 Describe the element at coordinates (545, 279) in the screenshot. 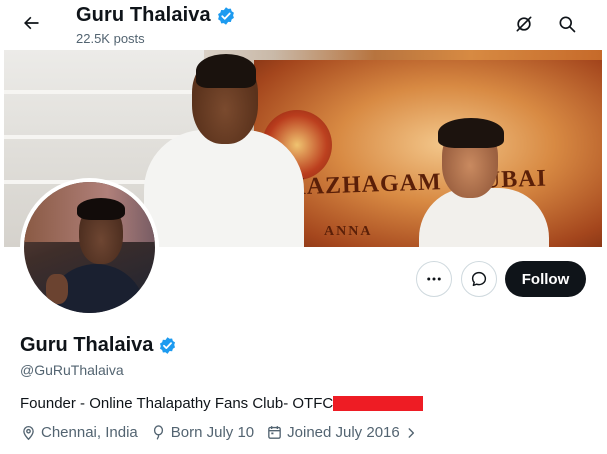

I see `follow-button: Follow` at that location.